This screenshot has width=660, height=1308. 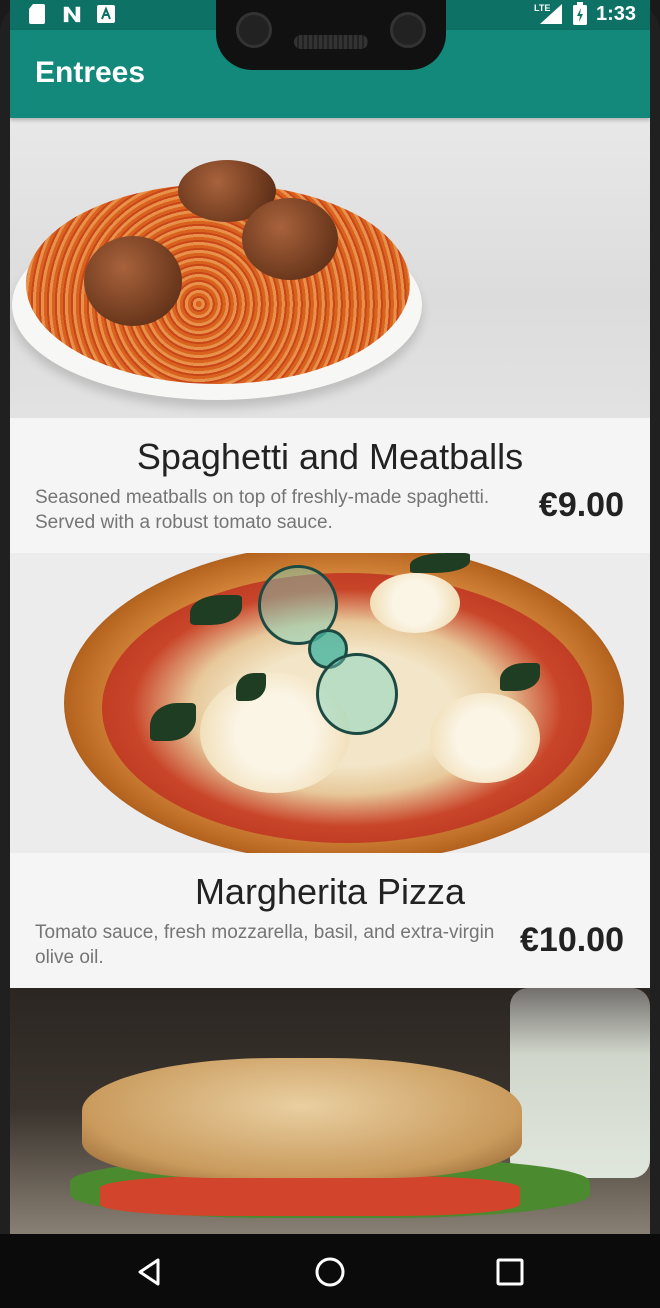 What do you see at coordinates (408, 30) in the screenshot?
I see `front-sensor` at bounding box center [408, 30].